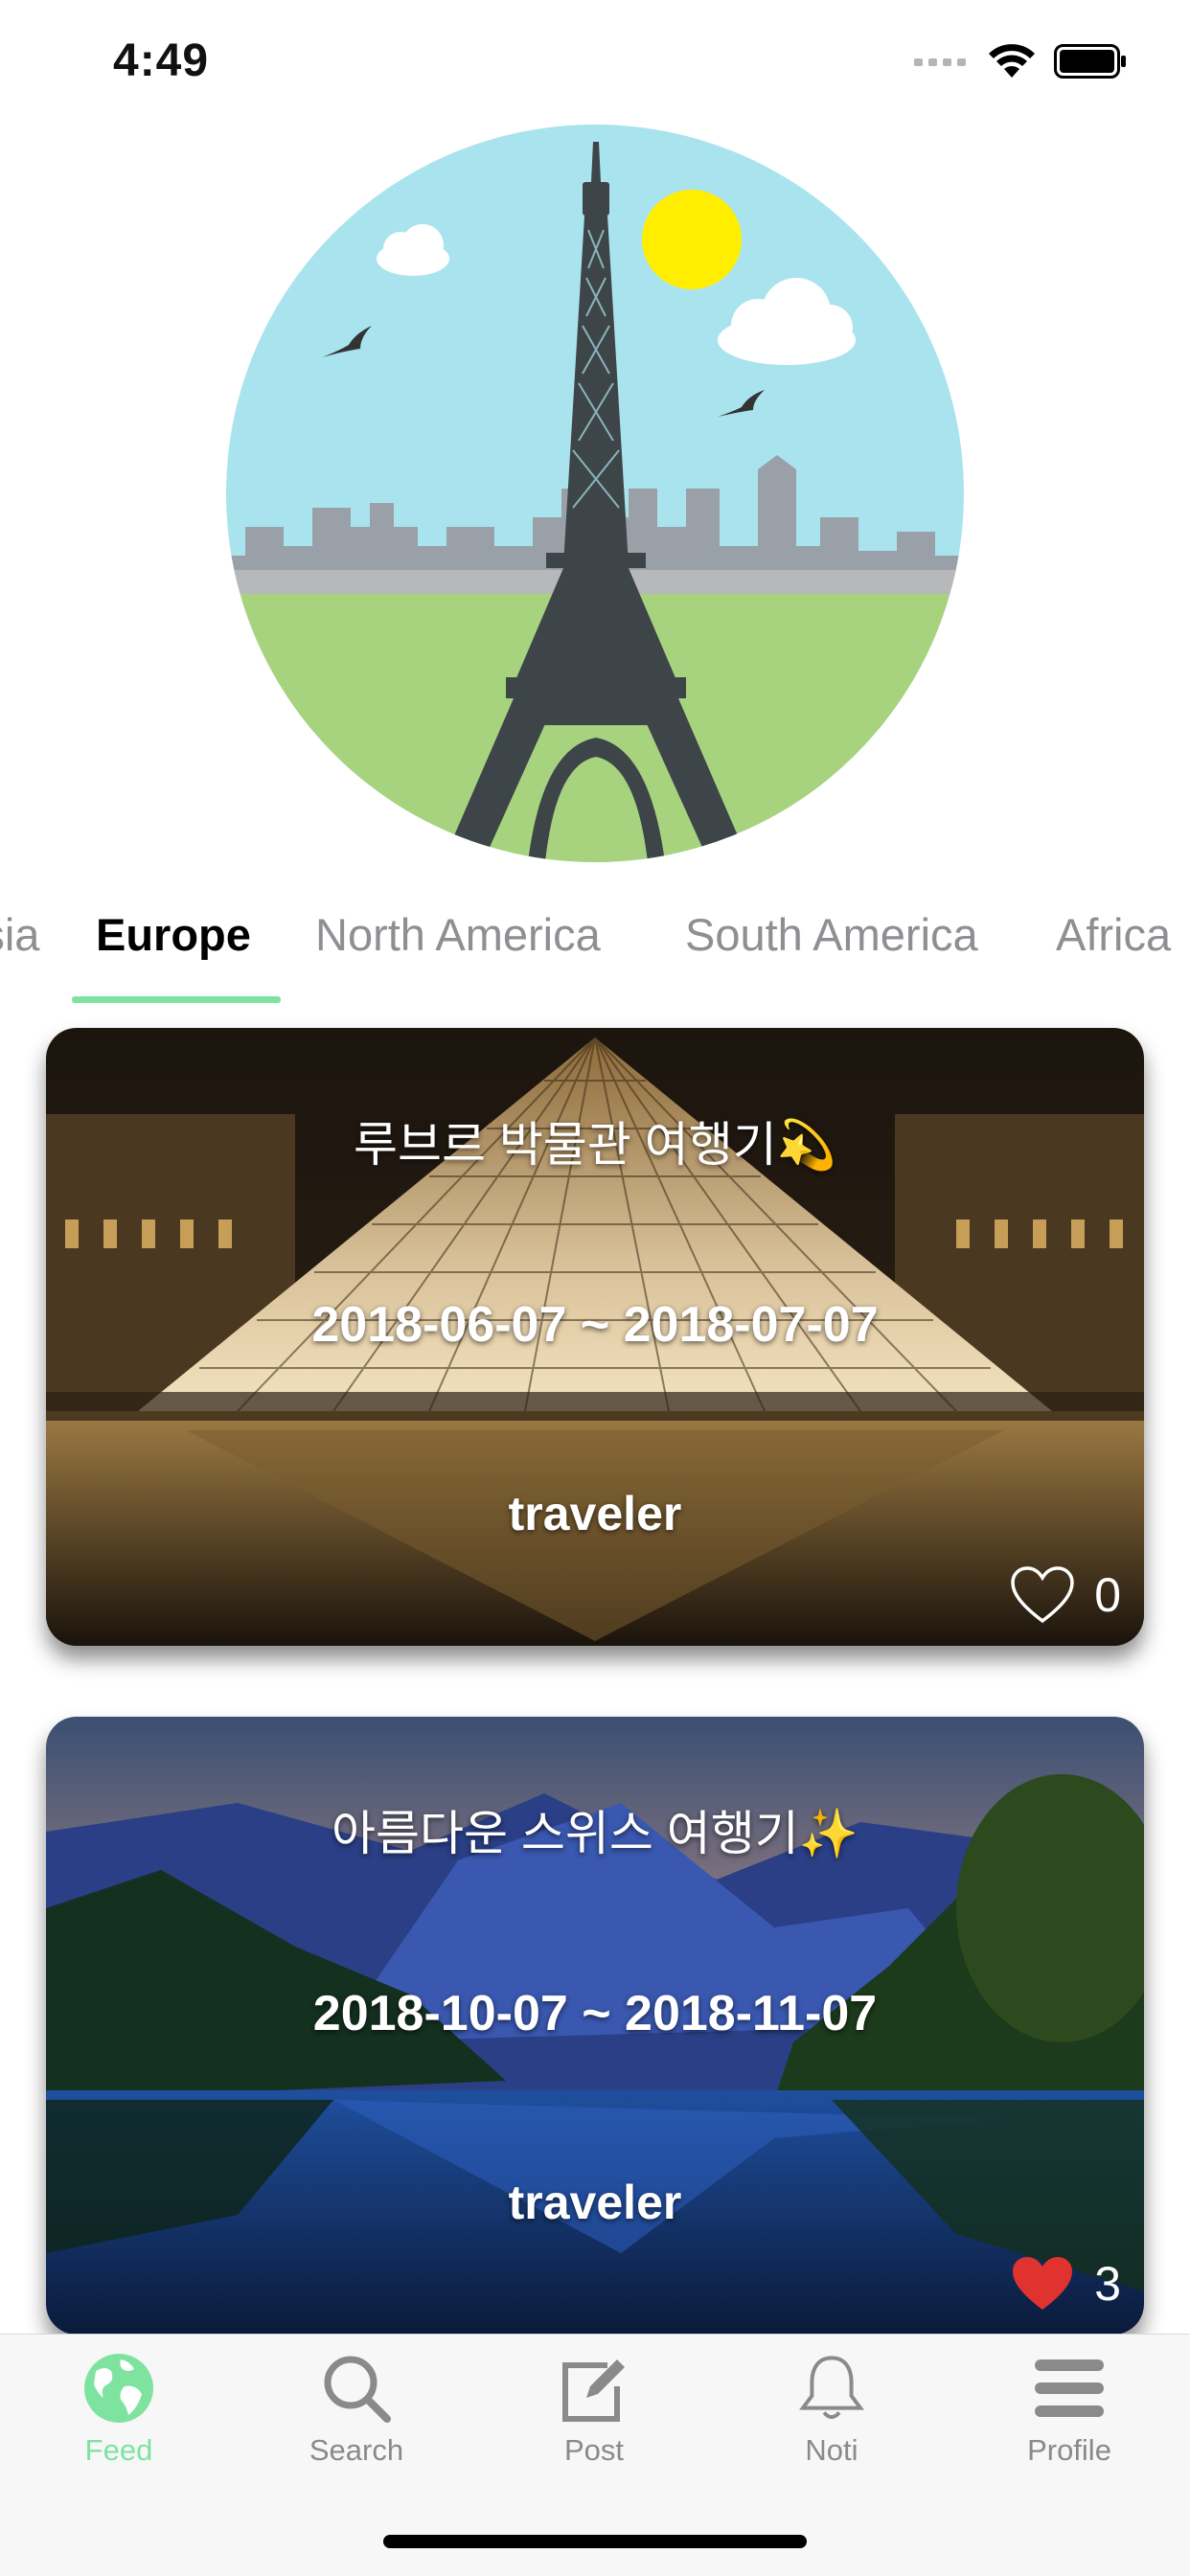  I want to click on tab-post: Post, so click(594, 2410).